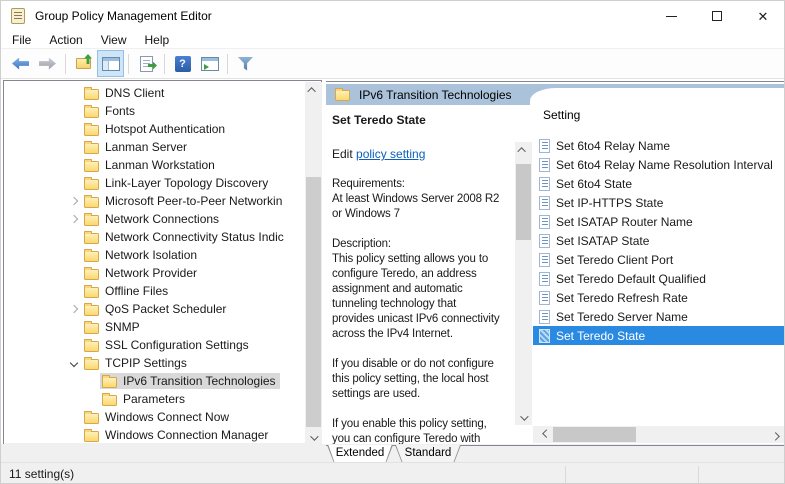 This screenshot has height=484, width=785. What do you see at coordinates (65, 40) in the screenshot?
I see `menu-item-action: Action` at bounding box center [65, 40].